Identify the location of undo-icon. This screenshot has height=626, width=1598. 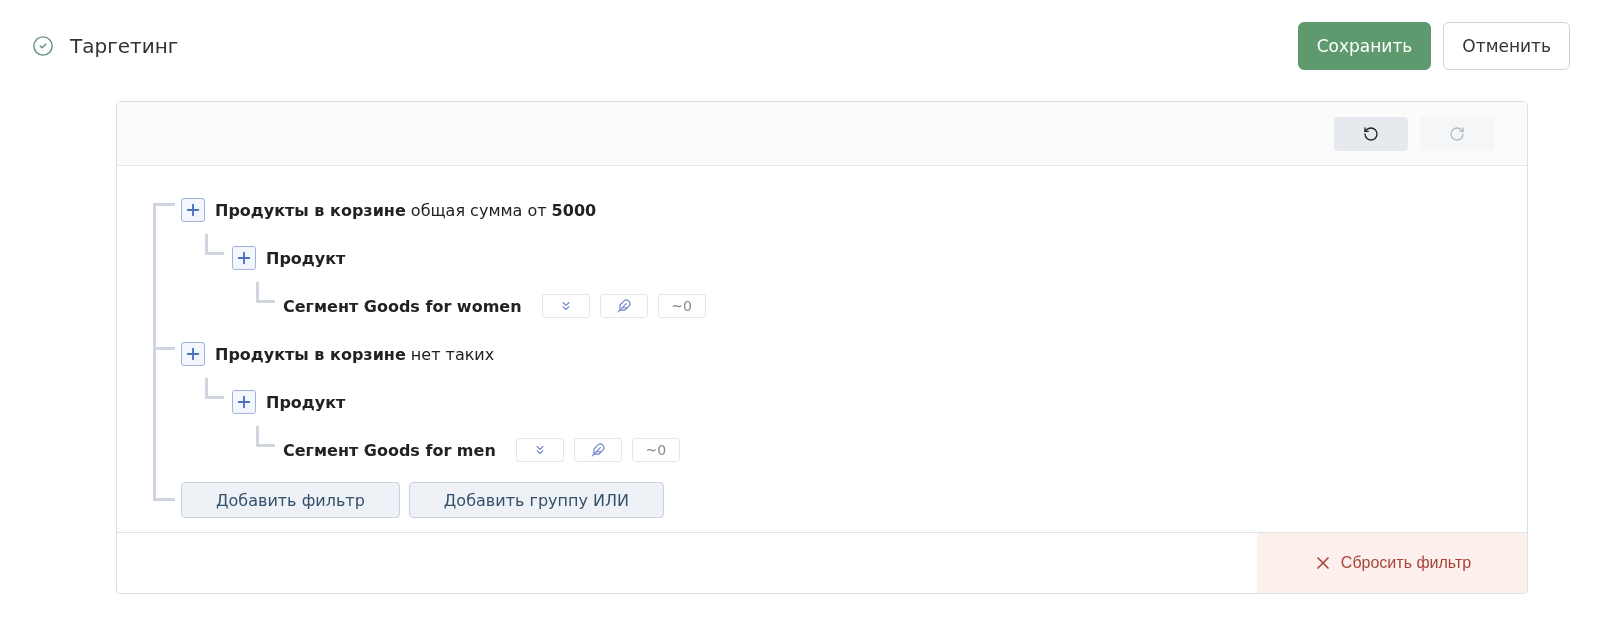
(1371, 133).